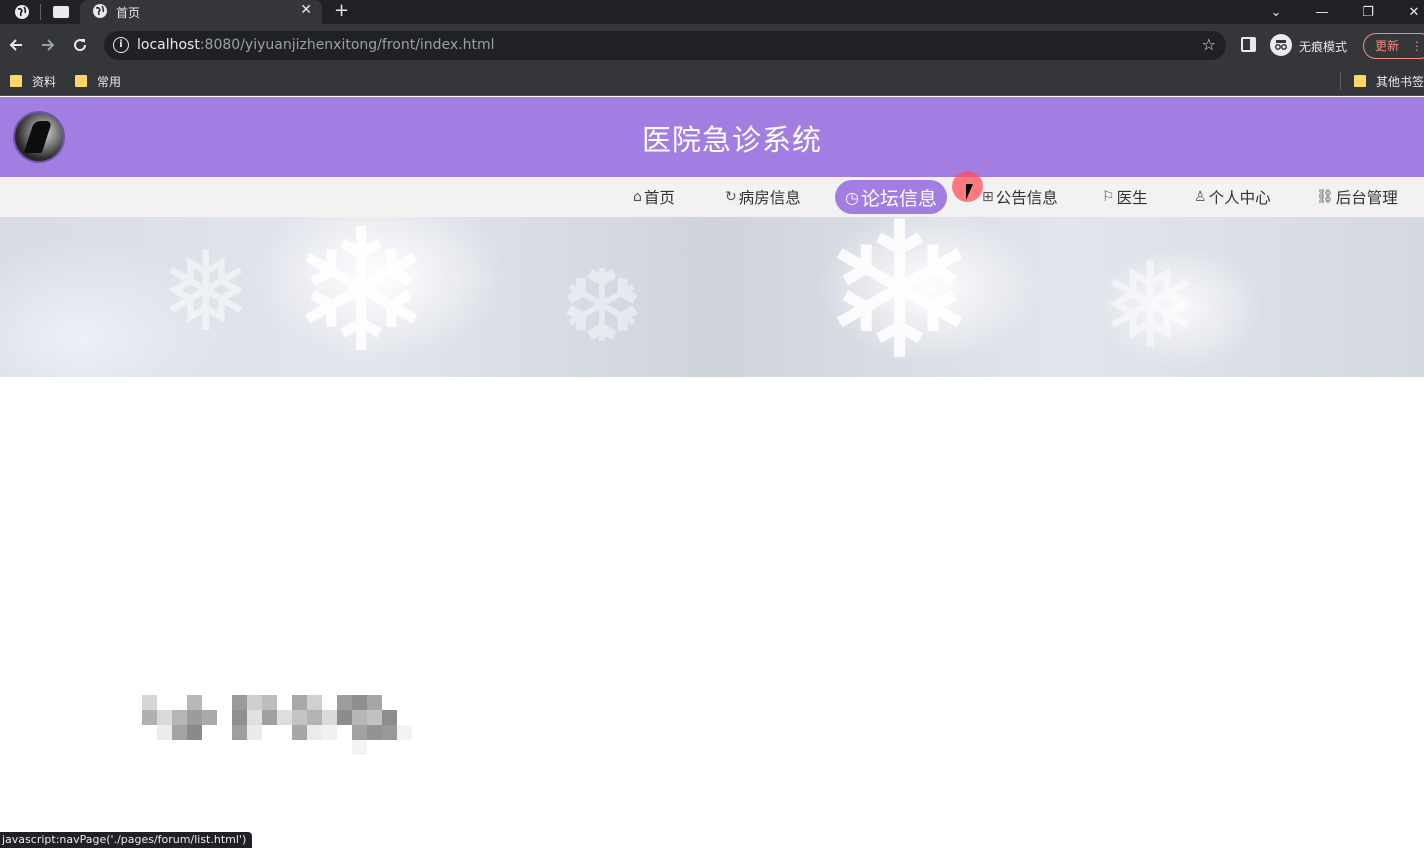 The width and height of the screenshot is (1424, 848). What do you see at coordinates (1248, 44) in the screenshot?
I see `side-panel-icon` at bounding box center [1248, 44].